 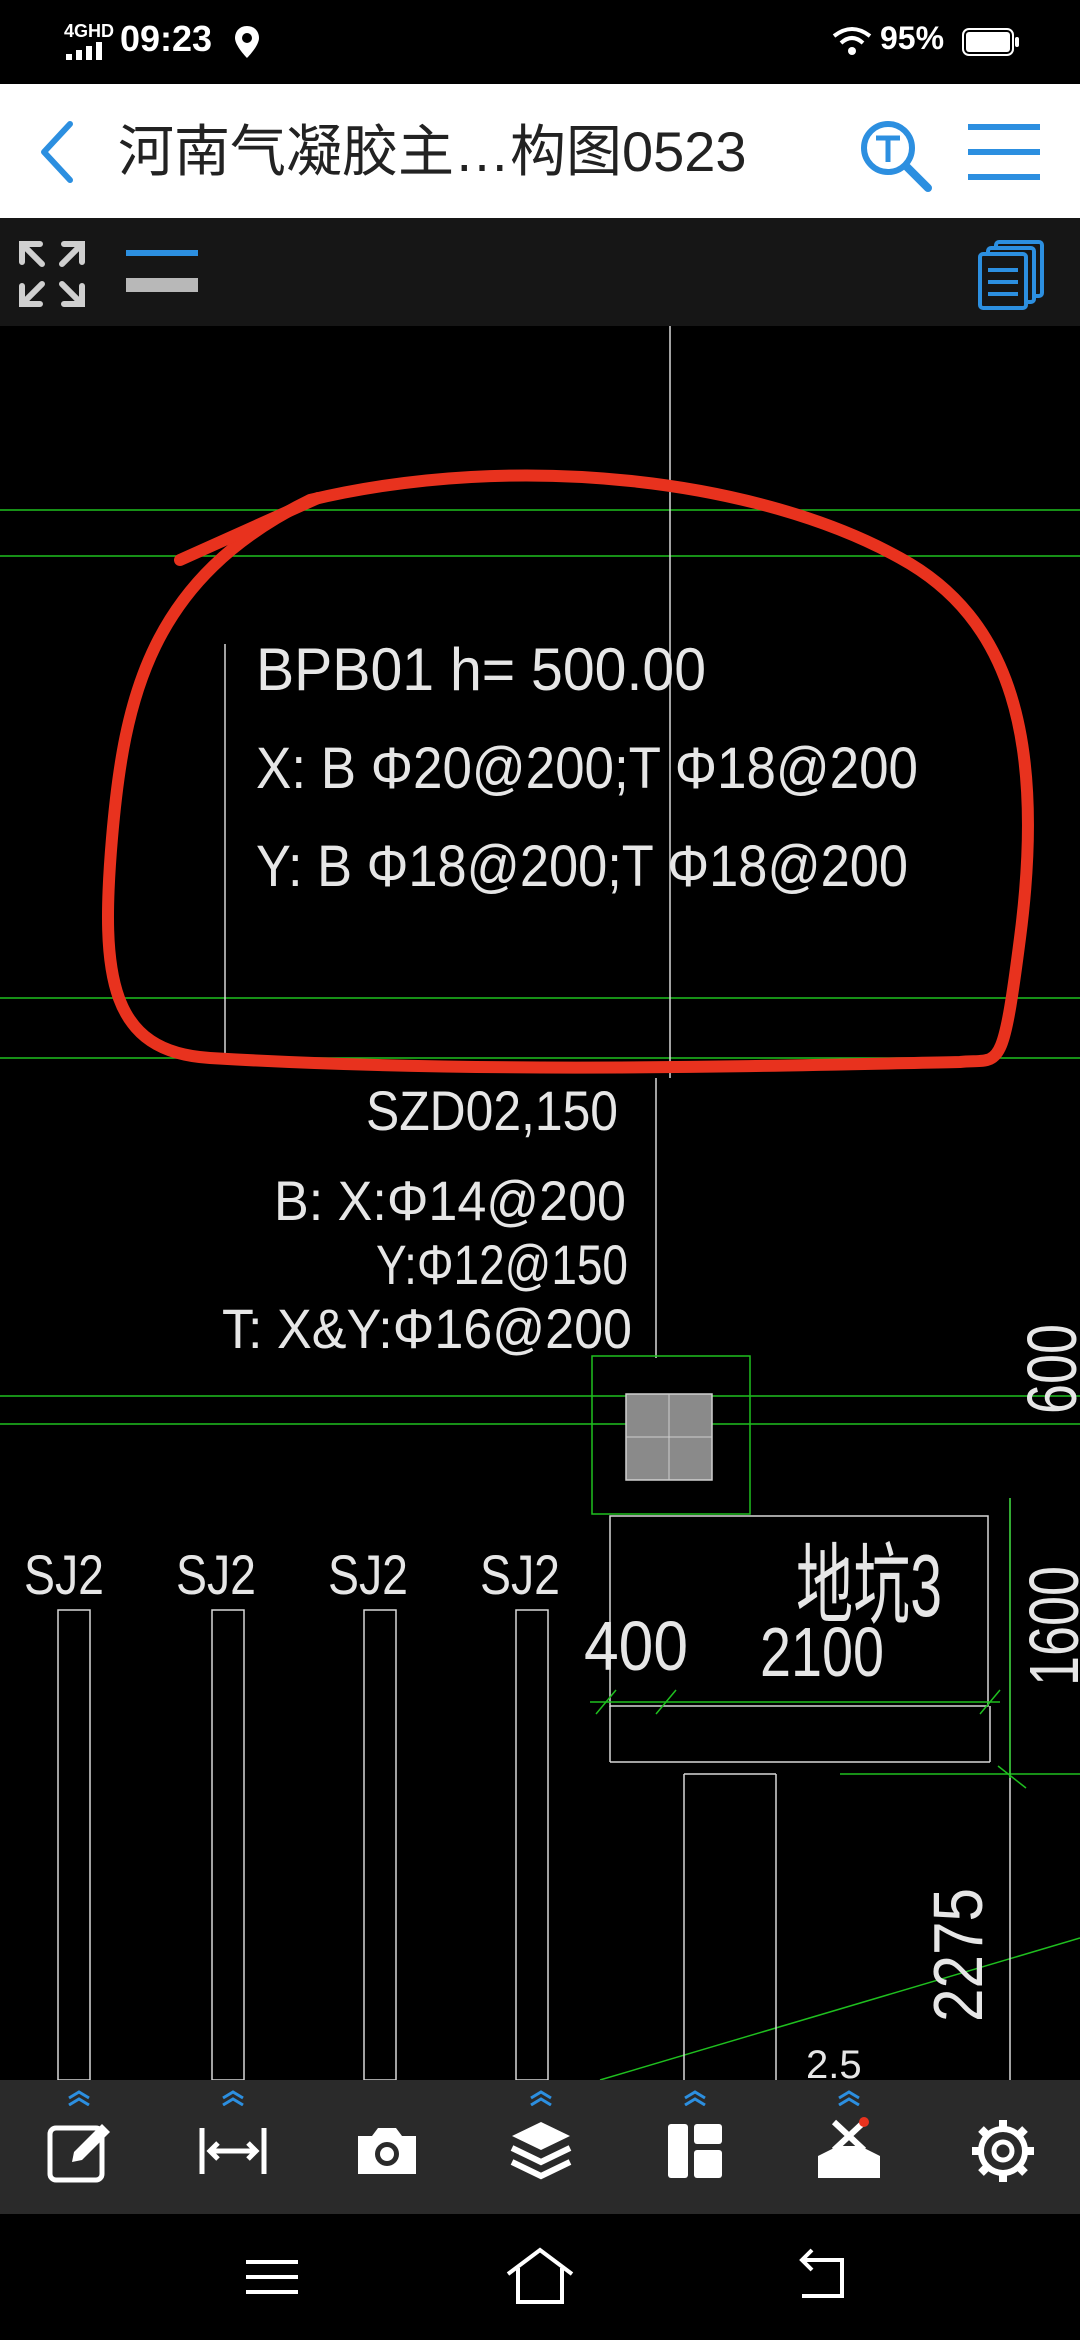 What do you see at coordinates (587, 768) in the screenshot?
I see `bpb-x-rebar: X: B Φ20@200;T Φ18@200` at bounding box center [587, 768].